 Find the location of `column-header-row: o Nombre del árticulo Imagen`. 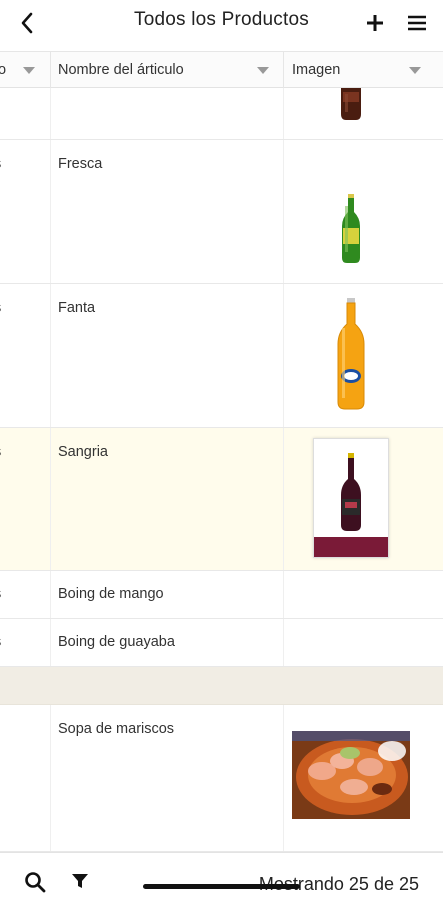

column-header-row: o Nombre del árticulo Imagen is located at coordinates (221, 70).